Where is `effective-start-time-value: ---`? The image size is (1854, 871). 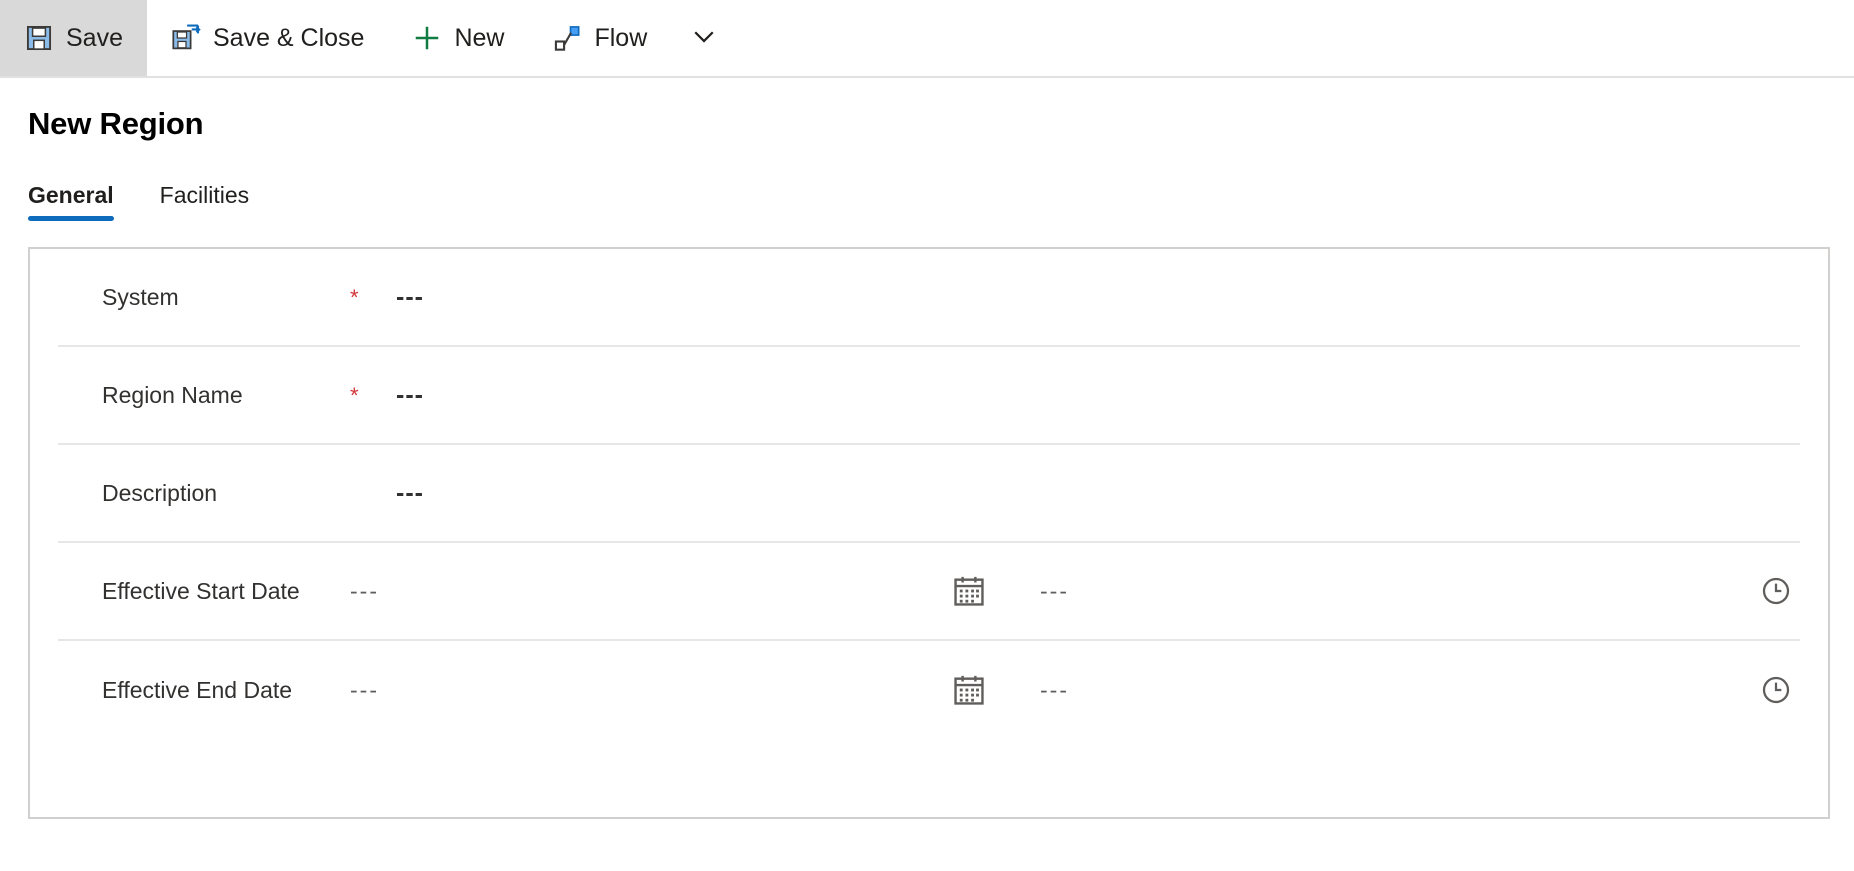 effective-start-time-value: --- is located at coordinates (1054, 591).